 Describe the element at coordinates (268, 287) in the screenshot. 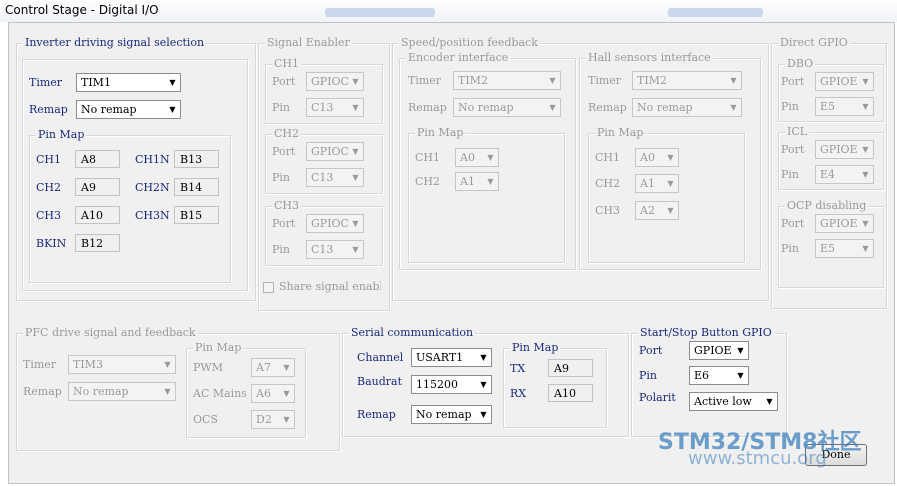

I see `share-signal-checkbox` at that location.